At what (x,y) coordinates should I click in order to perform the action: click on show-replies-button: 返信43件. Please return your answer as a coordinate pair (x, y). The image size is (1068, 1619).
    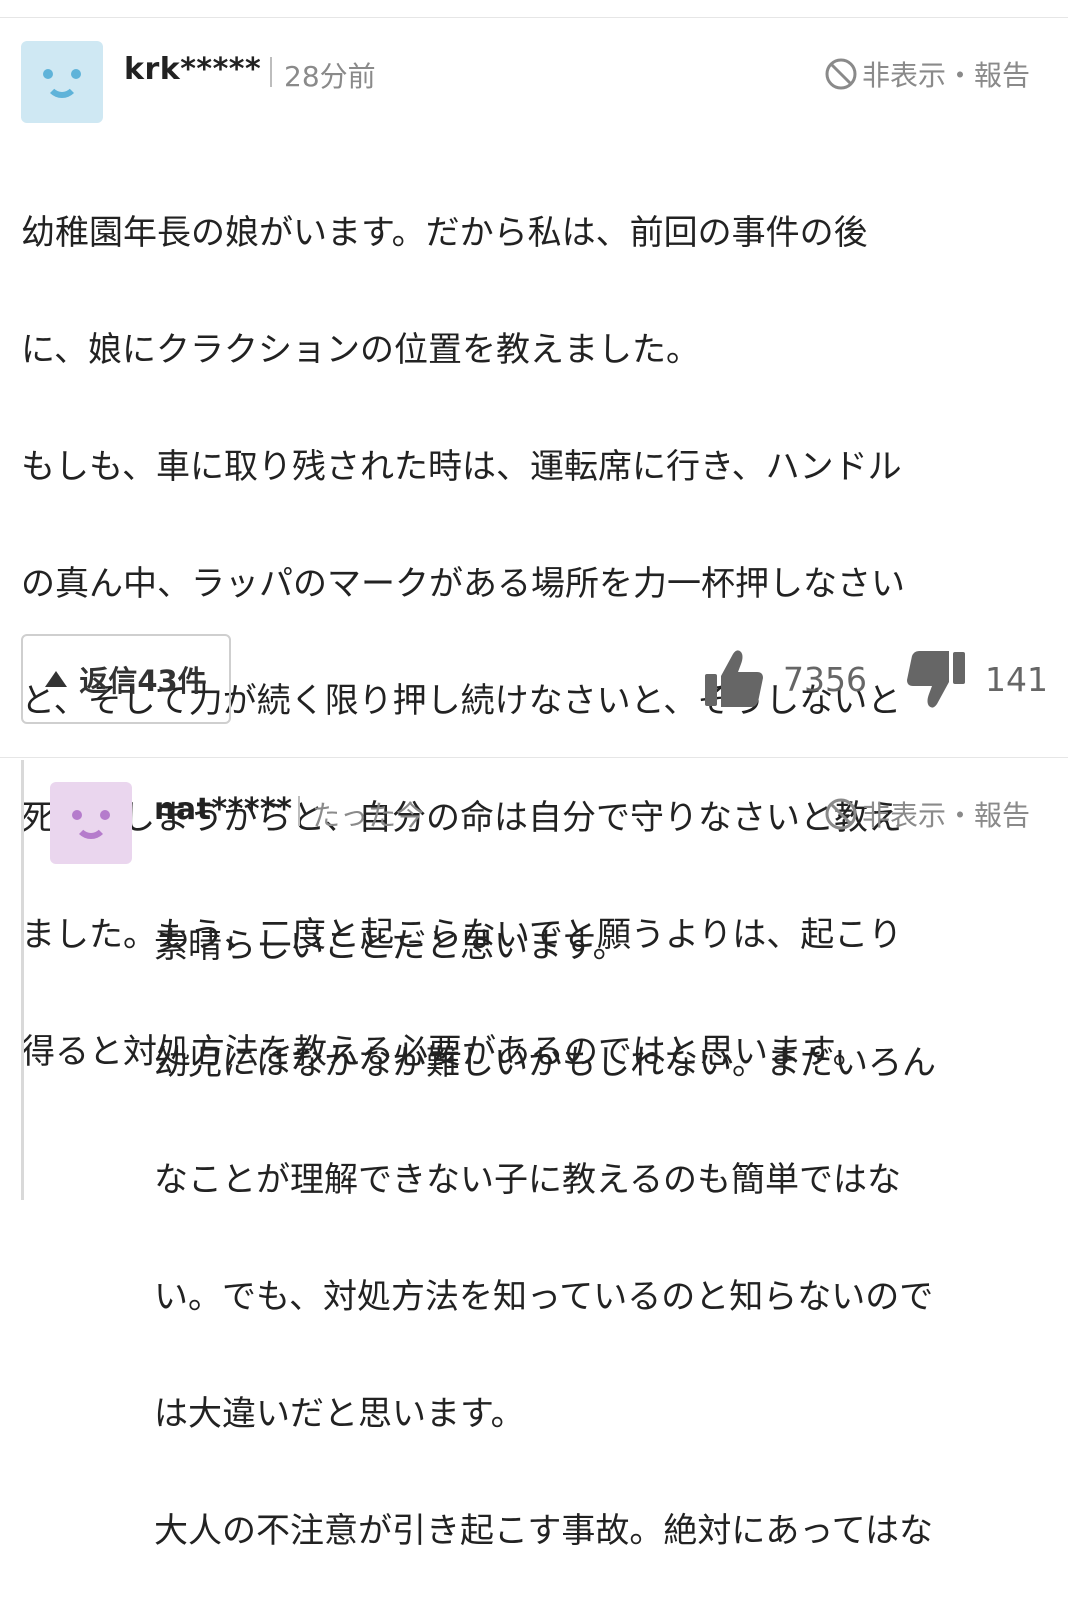
    Looking at the image, I should click on (126, 679).